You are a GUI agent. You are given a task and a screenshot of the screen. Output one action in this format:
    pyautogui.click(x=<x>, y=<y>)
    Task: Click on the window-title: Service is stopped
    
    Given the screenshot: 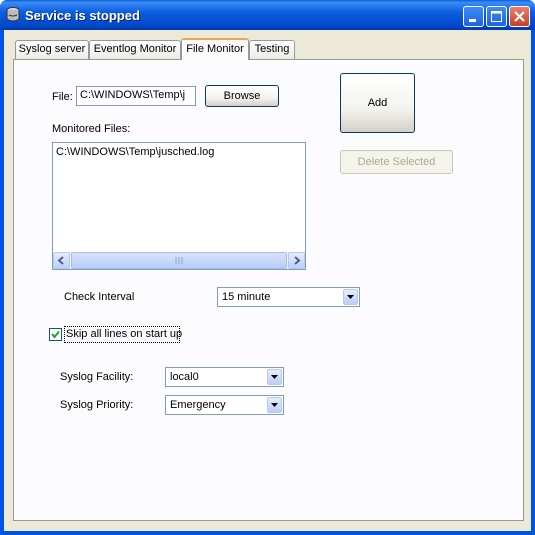 What is the action you would take?
    pyautogui.click(x=82, y=15)
    